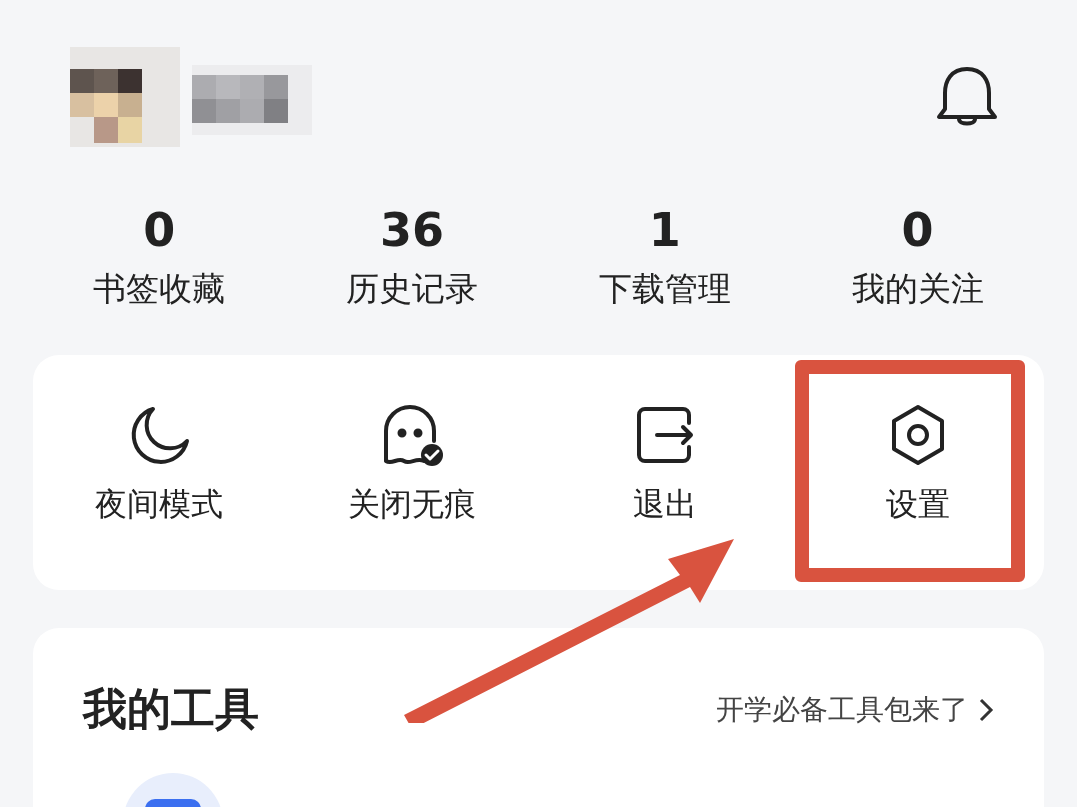  Describe the element at coordinates (159, 289) in the screenshot. I see `stat-label: 书签收藏` at that location.